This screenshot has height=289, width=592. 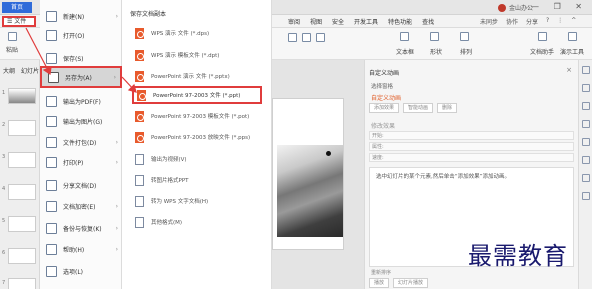 I want to click on saveas-image-ppt: 转图片格式PPT, so click(x=197, y=180).